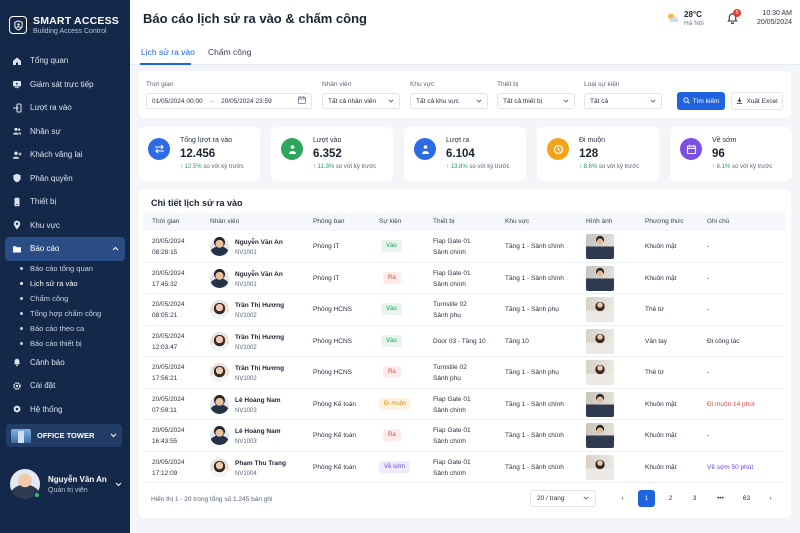  Describe the element at coordinates (623, 101) in the screenshot. I see `event-type-select: Tất cả` at that location.